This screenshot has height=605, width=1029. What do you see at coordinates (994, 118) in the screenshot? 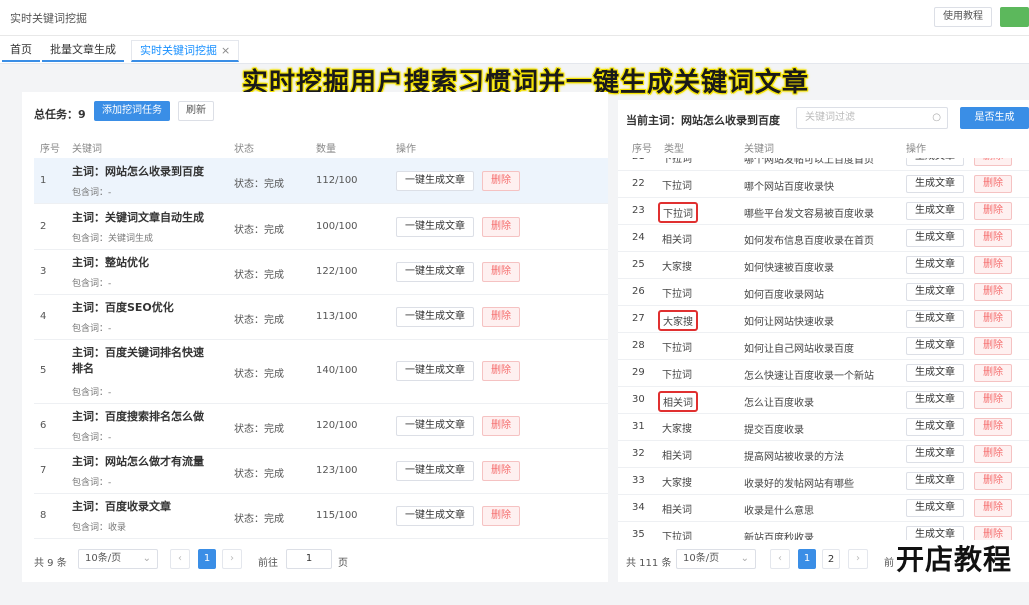
I see `generate-all-button: 是否生成` at bounding box center [994, 118].